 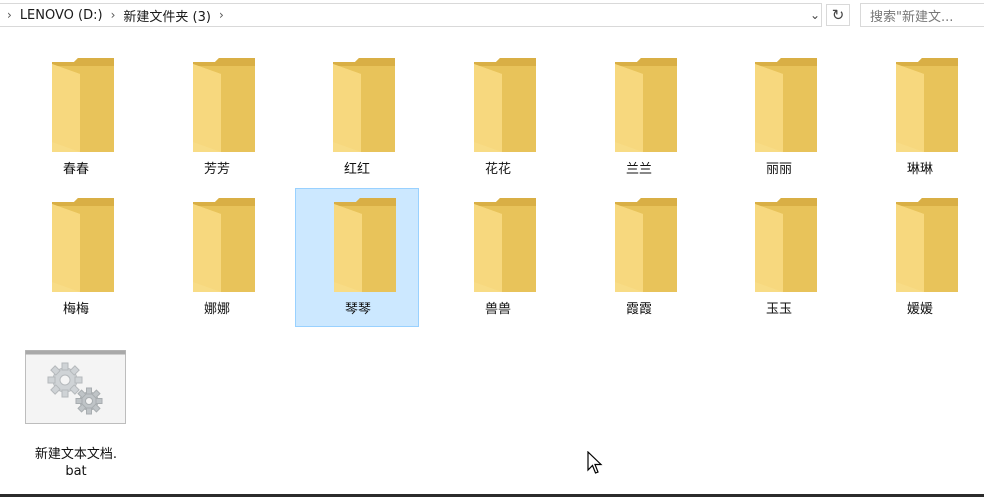 What do you see at coordinates (497, 309) in the screenshot?
I see `folder-label: 兽兽` at bounding box center [497, 309].